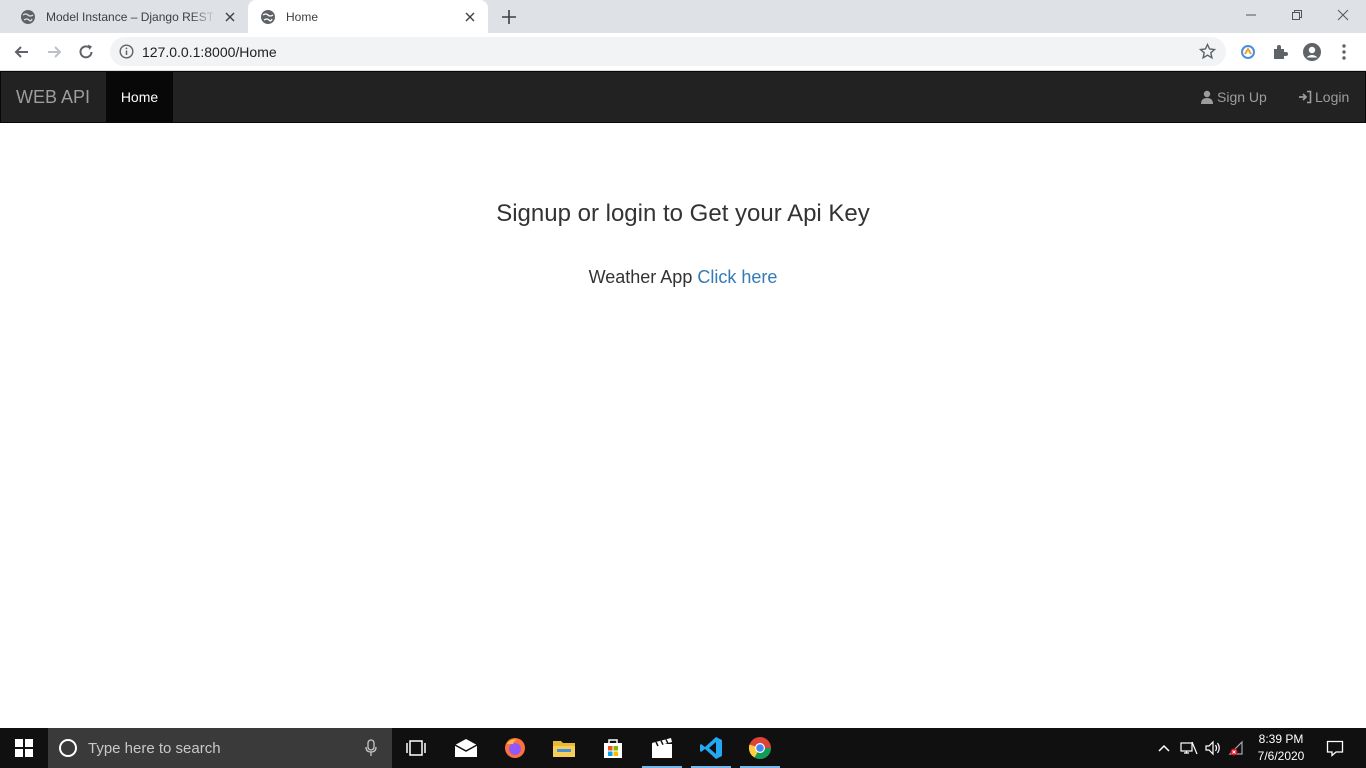  I want to click on movies-icon, so click(662, 748).